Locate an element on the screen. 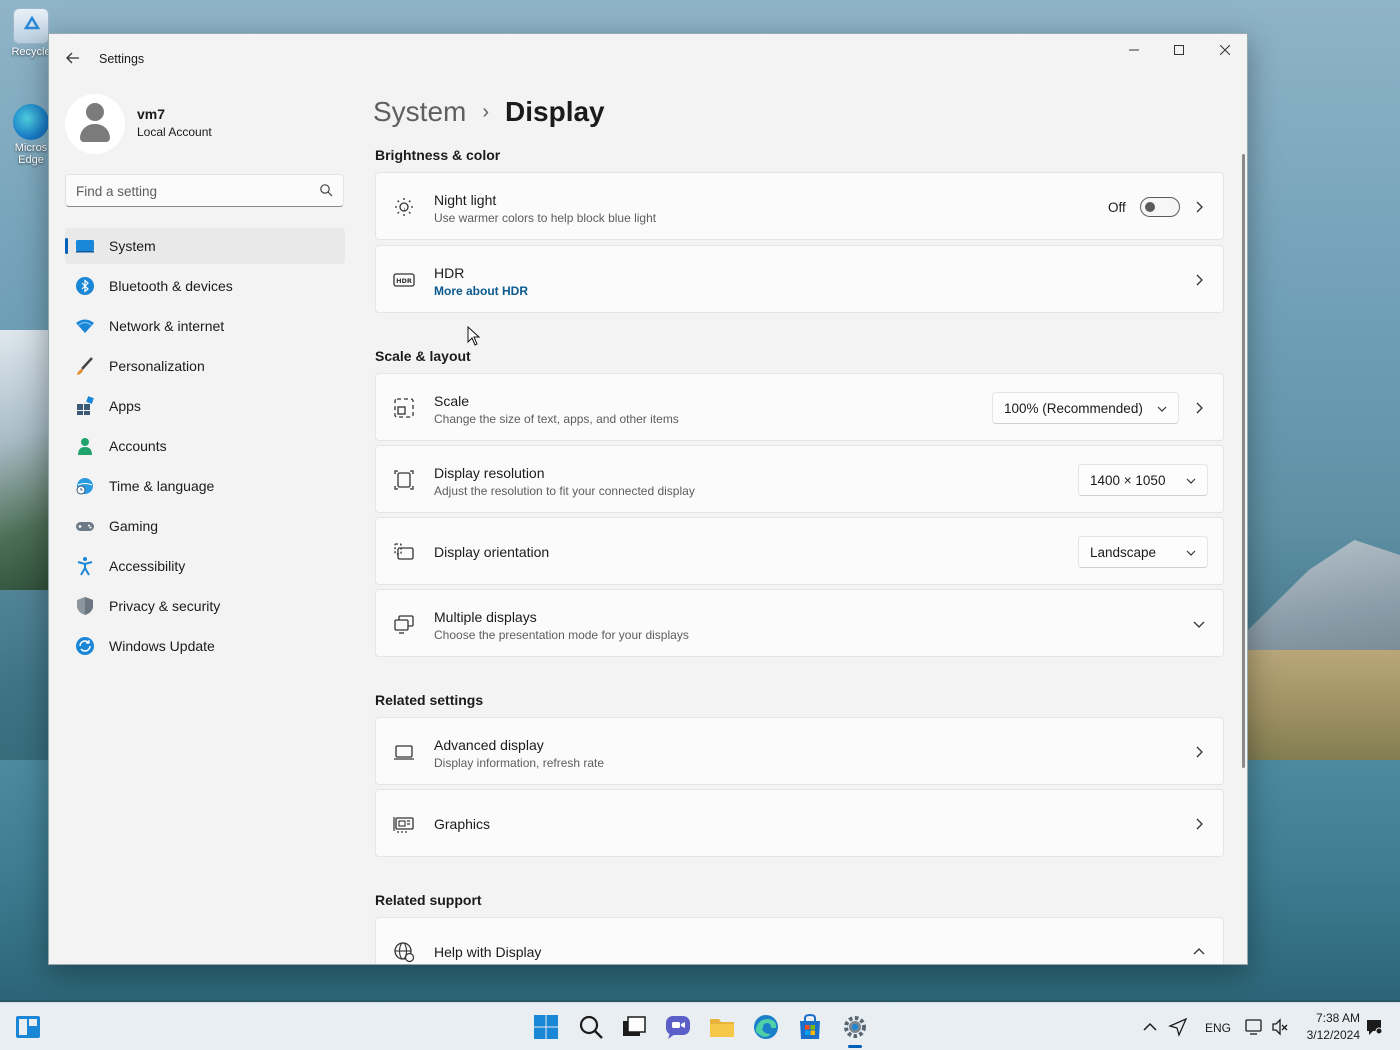 Image resolution: width=1400 pixels, height=1050 pixels. hdr-card: HDR HDR More about HDR is located at coordinates (799, 279).